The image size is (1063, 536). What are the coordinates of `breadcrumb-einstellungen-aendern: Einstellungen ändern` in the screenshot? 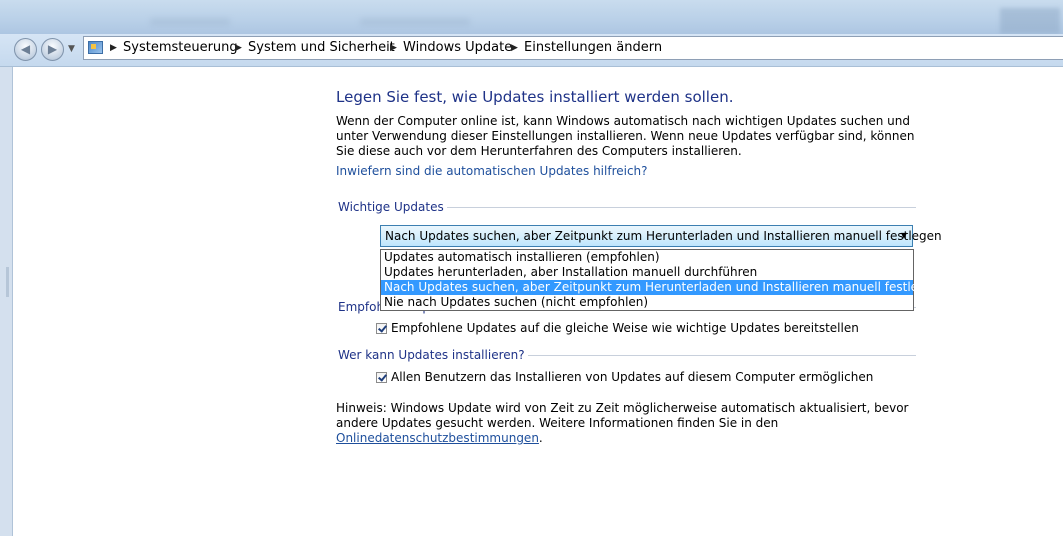 It's located at (593, 48).